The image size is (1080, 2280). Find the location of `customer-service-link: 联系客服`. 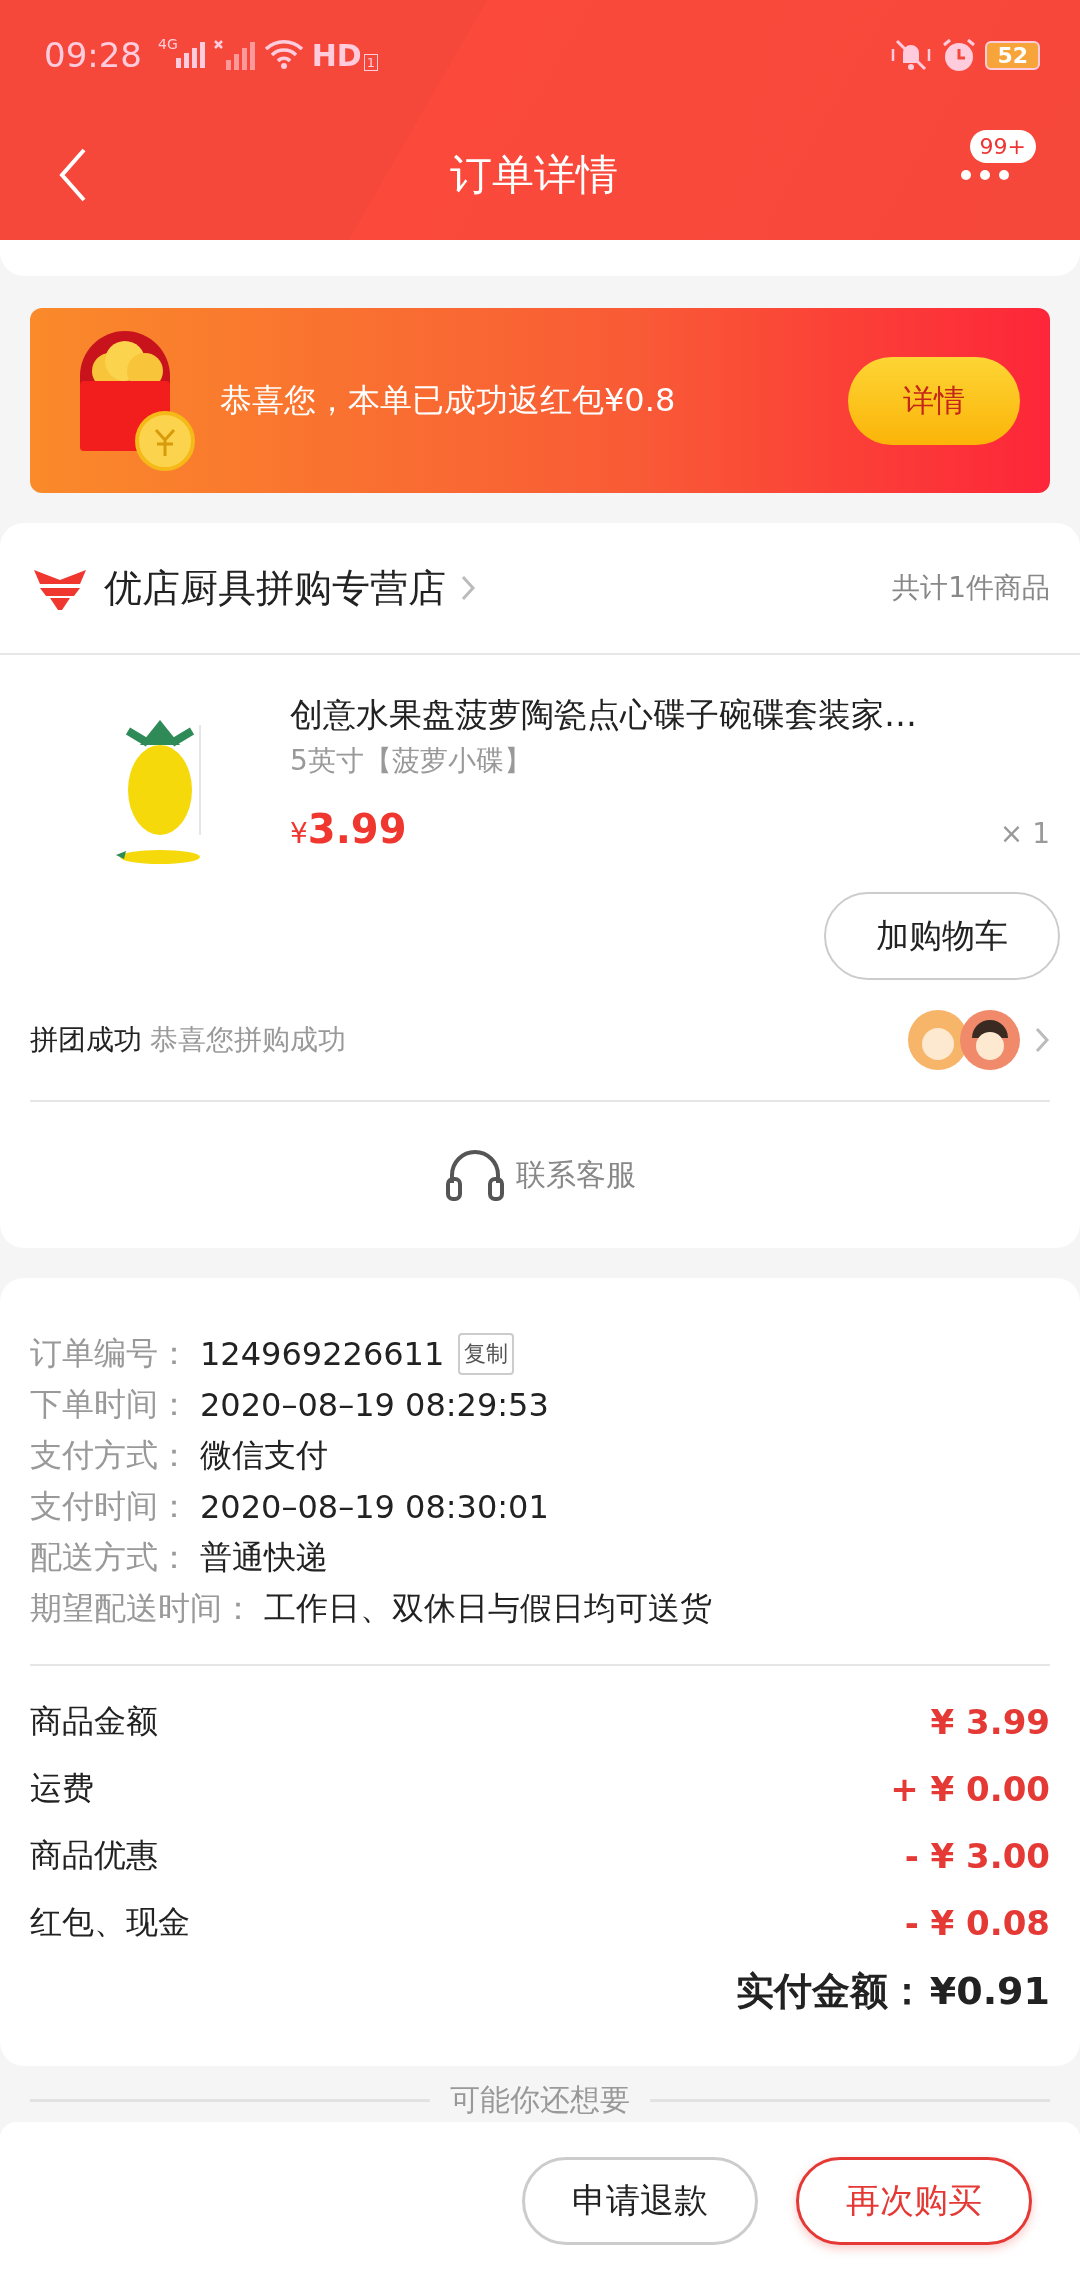

customer-service-link: 联系客服 is located at coordinates (540, 1175).